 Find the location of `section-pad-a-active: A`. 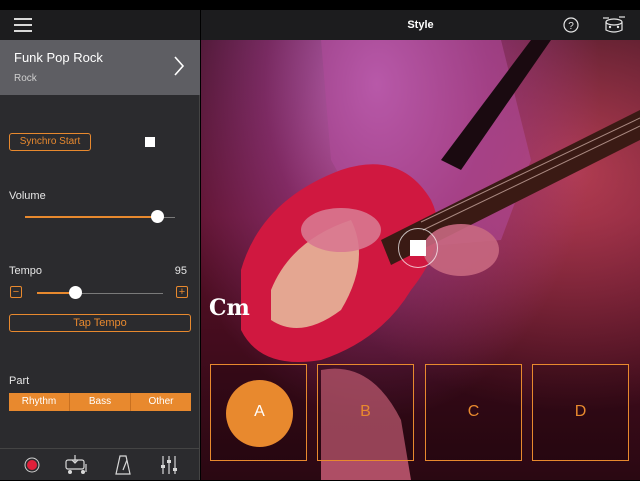

section-pad-a-active: A is located at coordinates (259, 413).